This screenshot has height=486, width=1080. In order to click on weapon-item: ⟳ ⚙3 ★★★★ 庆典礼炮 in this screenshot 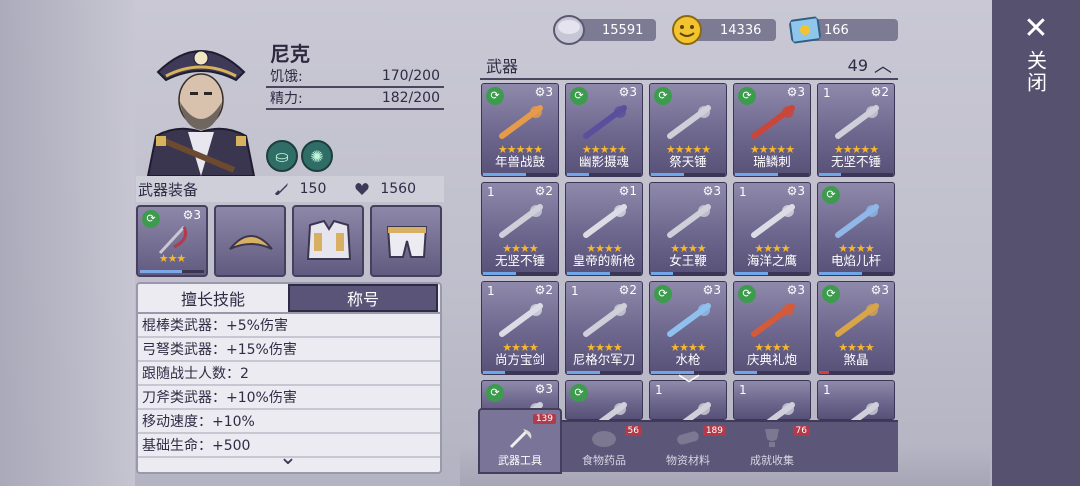, I will do `click(772, 328)`.